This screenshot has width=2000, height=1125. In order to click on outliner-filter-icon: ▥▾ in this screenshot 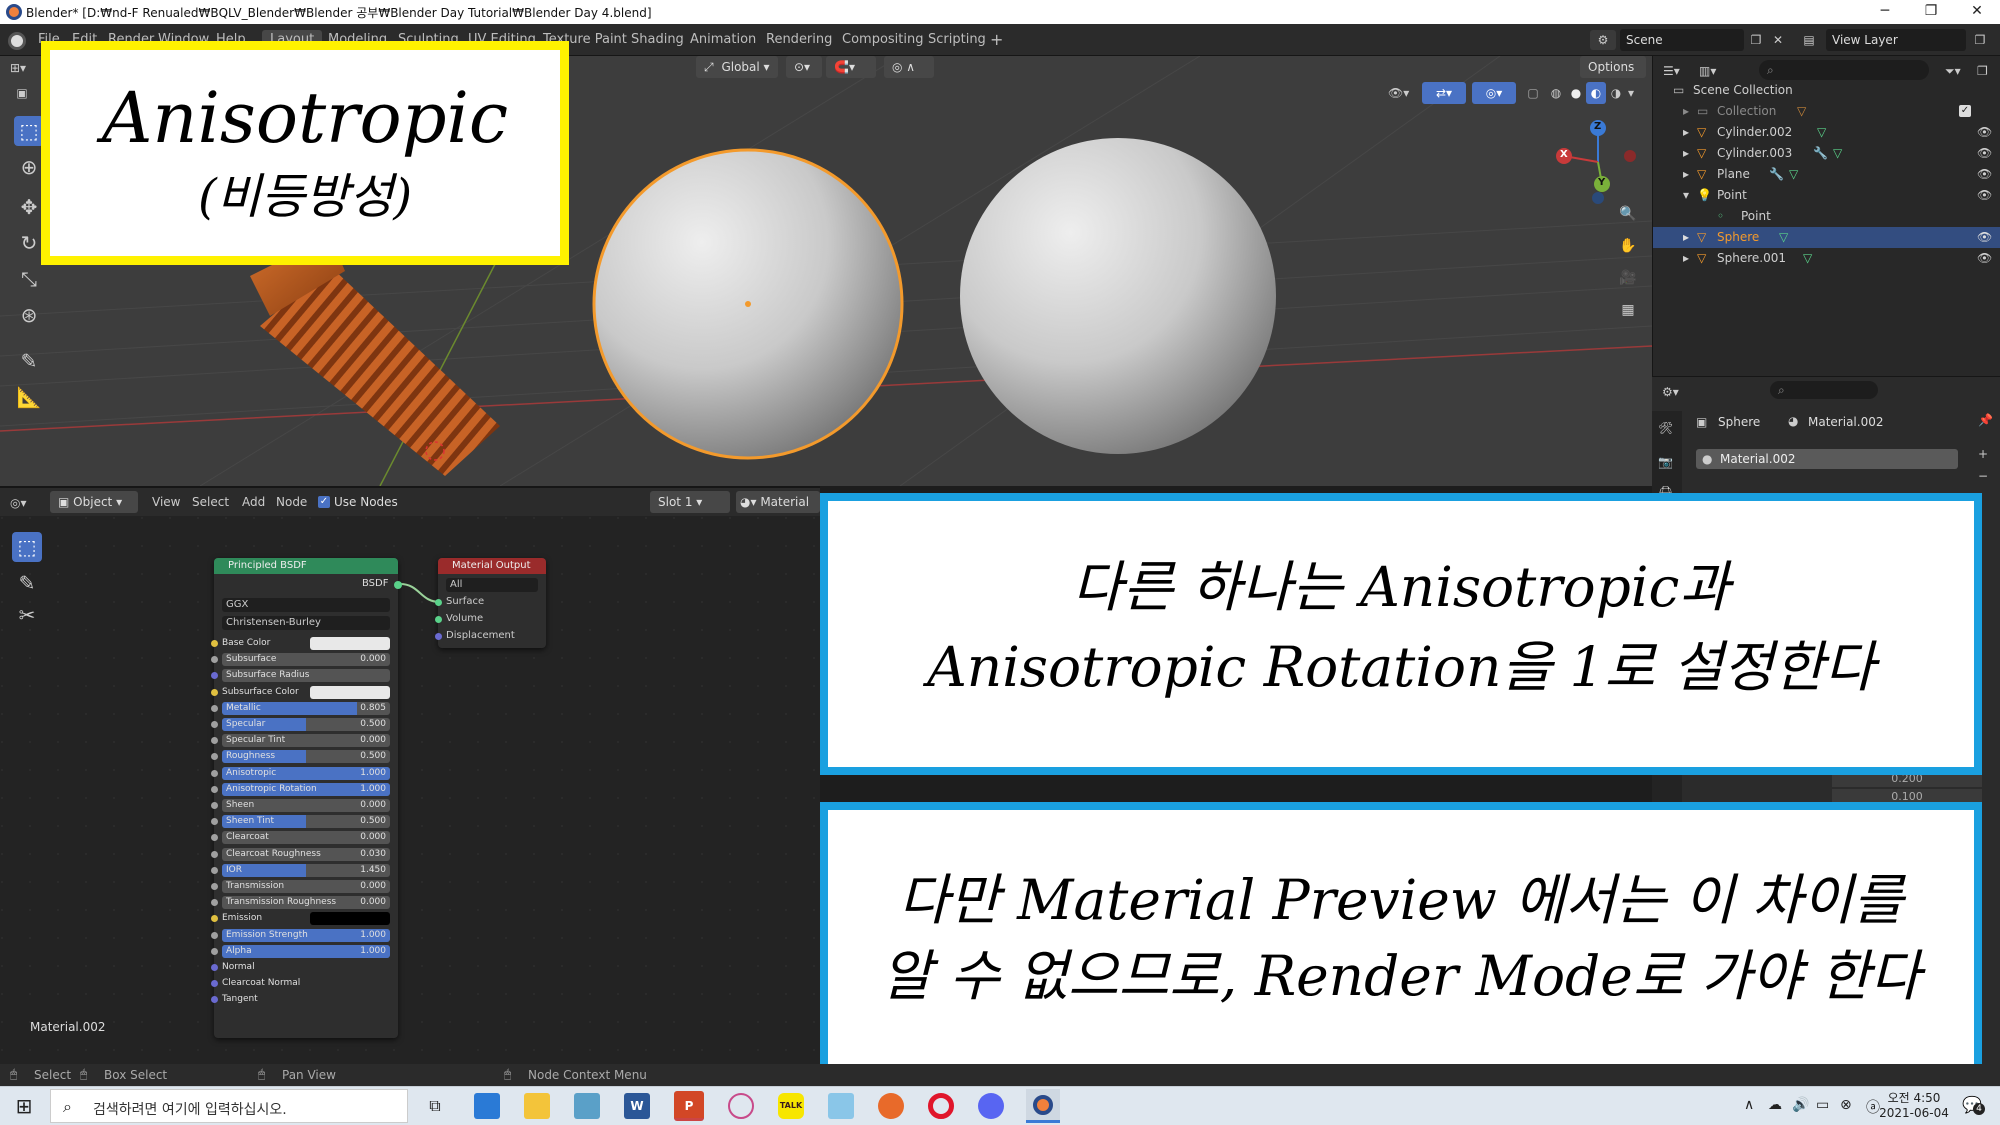, I will do `click(1714, 71)`.